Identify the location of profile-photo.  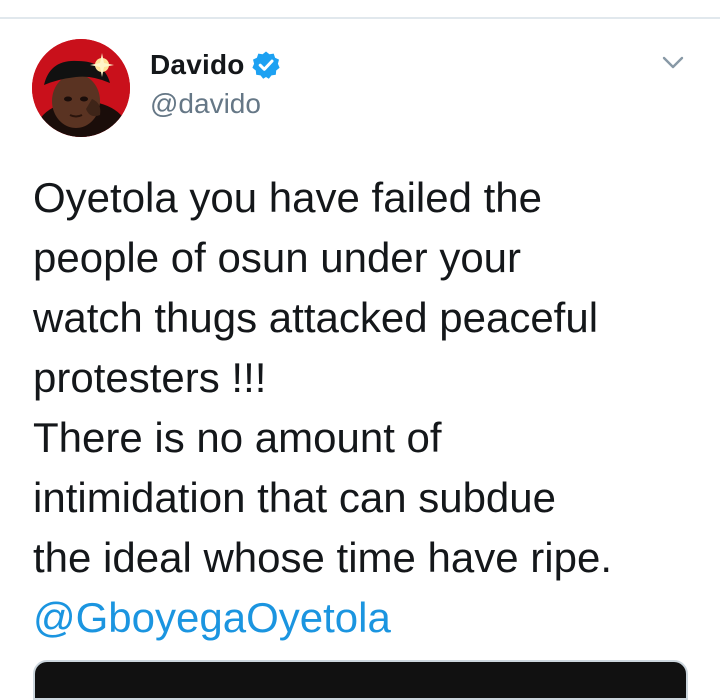
(81, 88).